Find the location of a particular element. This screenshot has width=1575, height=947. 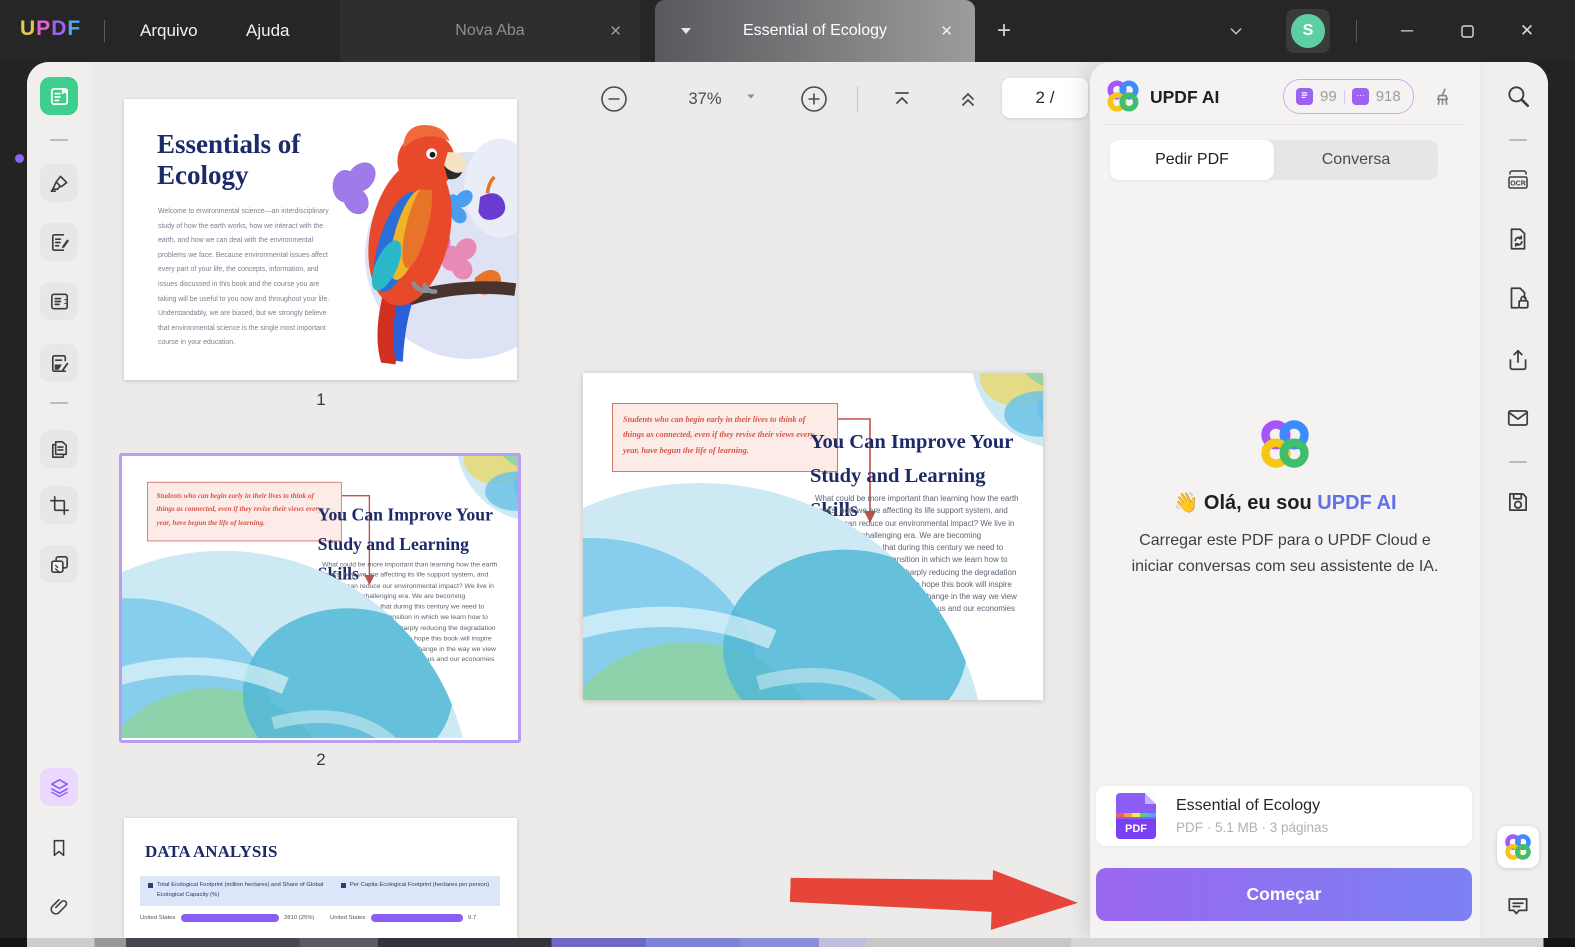

protect-lock-icon is located at coordinates (1519, 298).